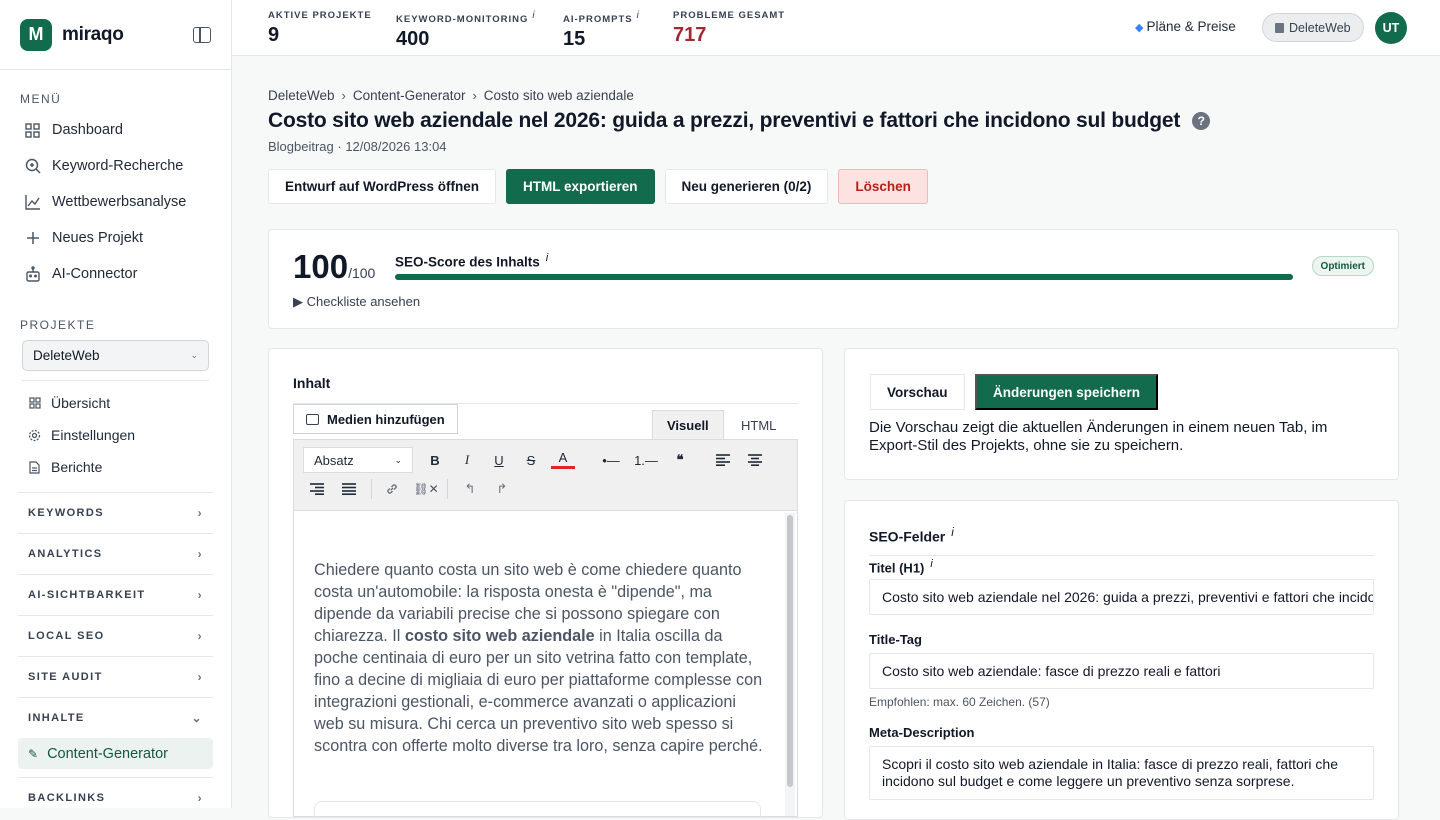  What do you see at coordinates (115, 594) in the screenshot?
I see `group-ai-sichtbarkeit: AI-SICHTBARKEIT ›` at bounding box center [115, 594].